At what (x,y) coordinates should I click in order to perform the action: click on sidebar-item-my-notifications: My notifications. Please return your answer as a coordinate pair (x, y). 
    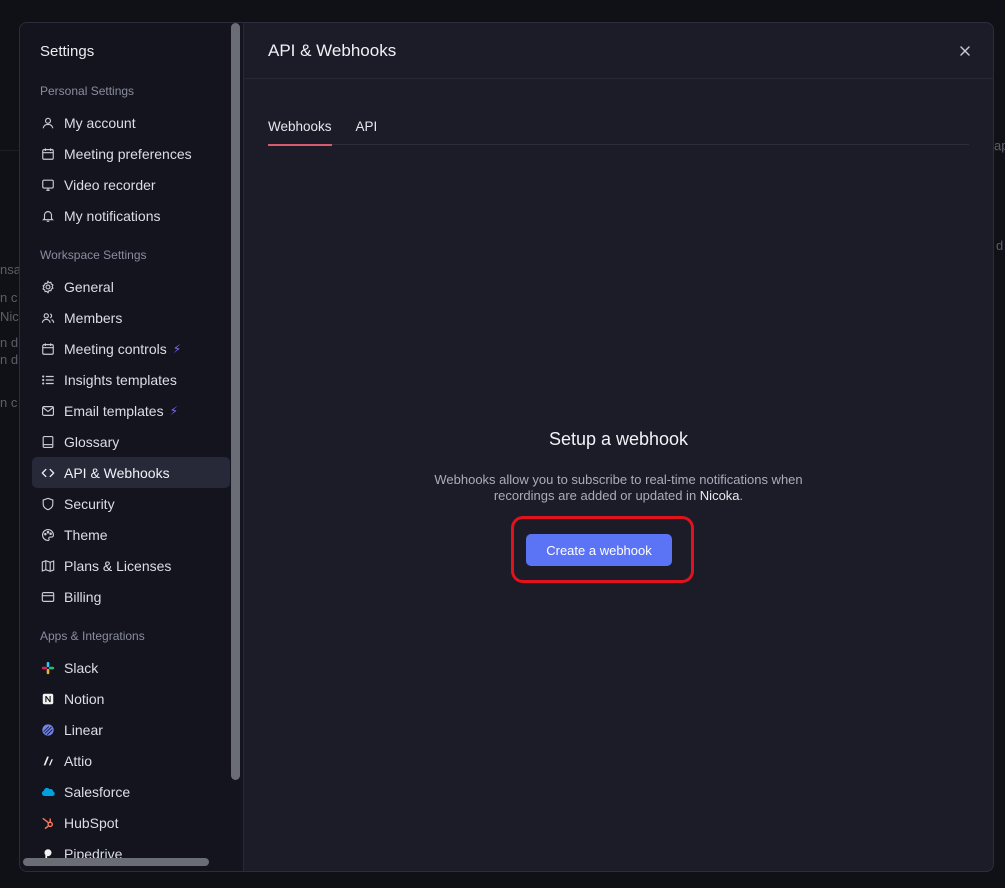
    Looking at the image, I should click on (131, 215).